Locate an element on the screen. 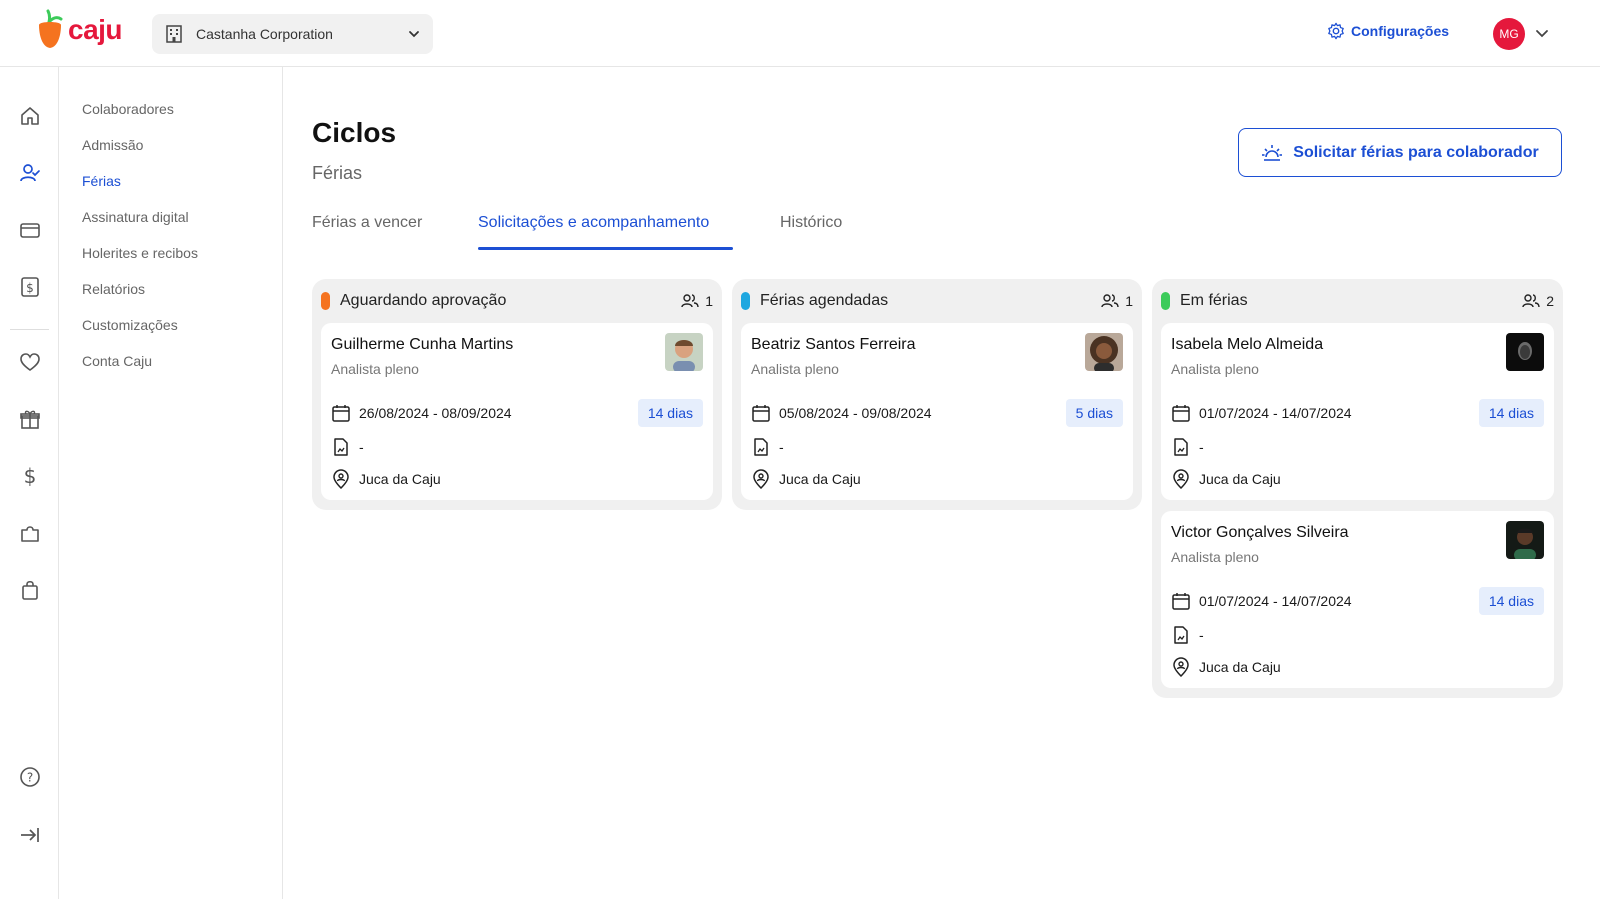 The image size is (1600, 899). employee-name: Isabela Melo Almeida is located at coordinates (1247, 344).